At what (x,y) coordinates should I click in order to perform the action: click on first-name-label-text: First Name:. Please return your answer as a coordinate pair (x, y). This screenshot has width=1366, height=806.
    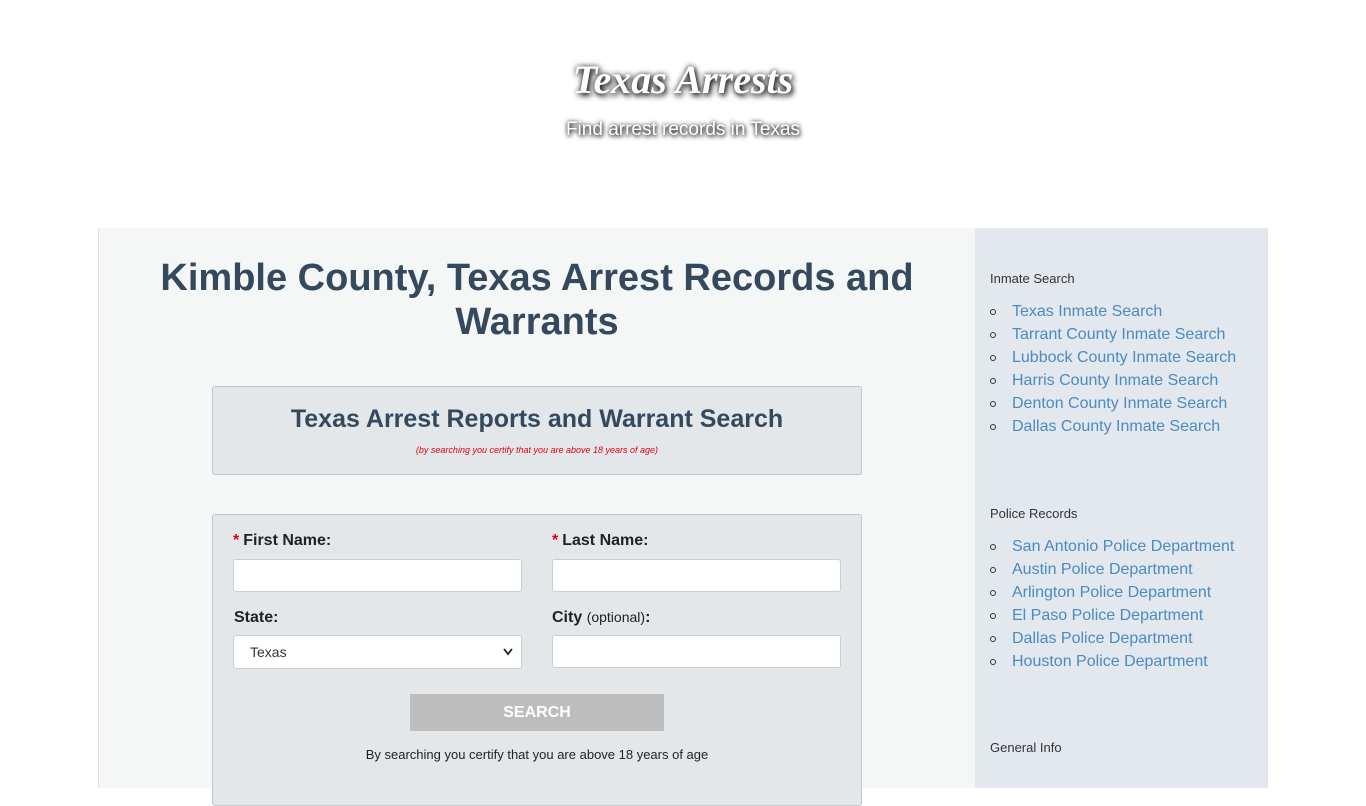
    Looking at the image, I should click on (287, 540).